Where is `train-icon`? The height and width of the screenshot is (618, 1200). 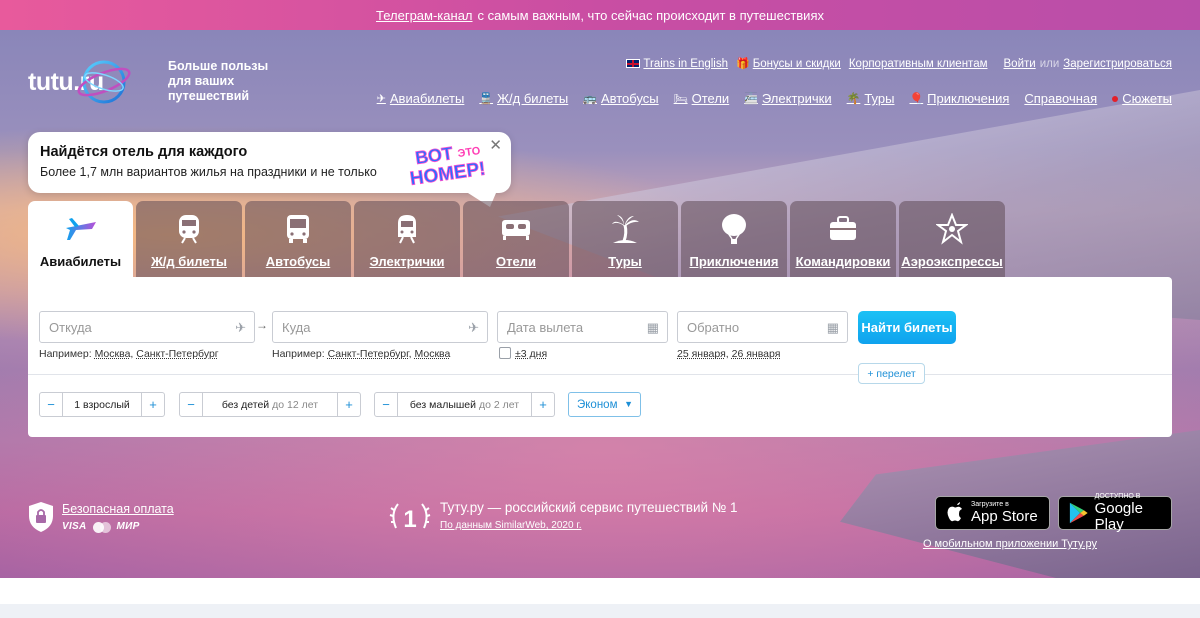
train-icon is located at coordinates (189, 229).